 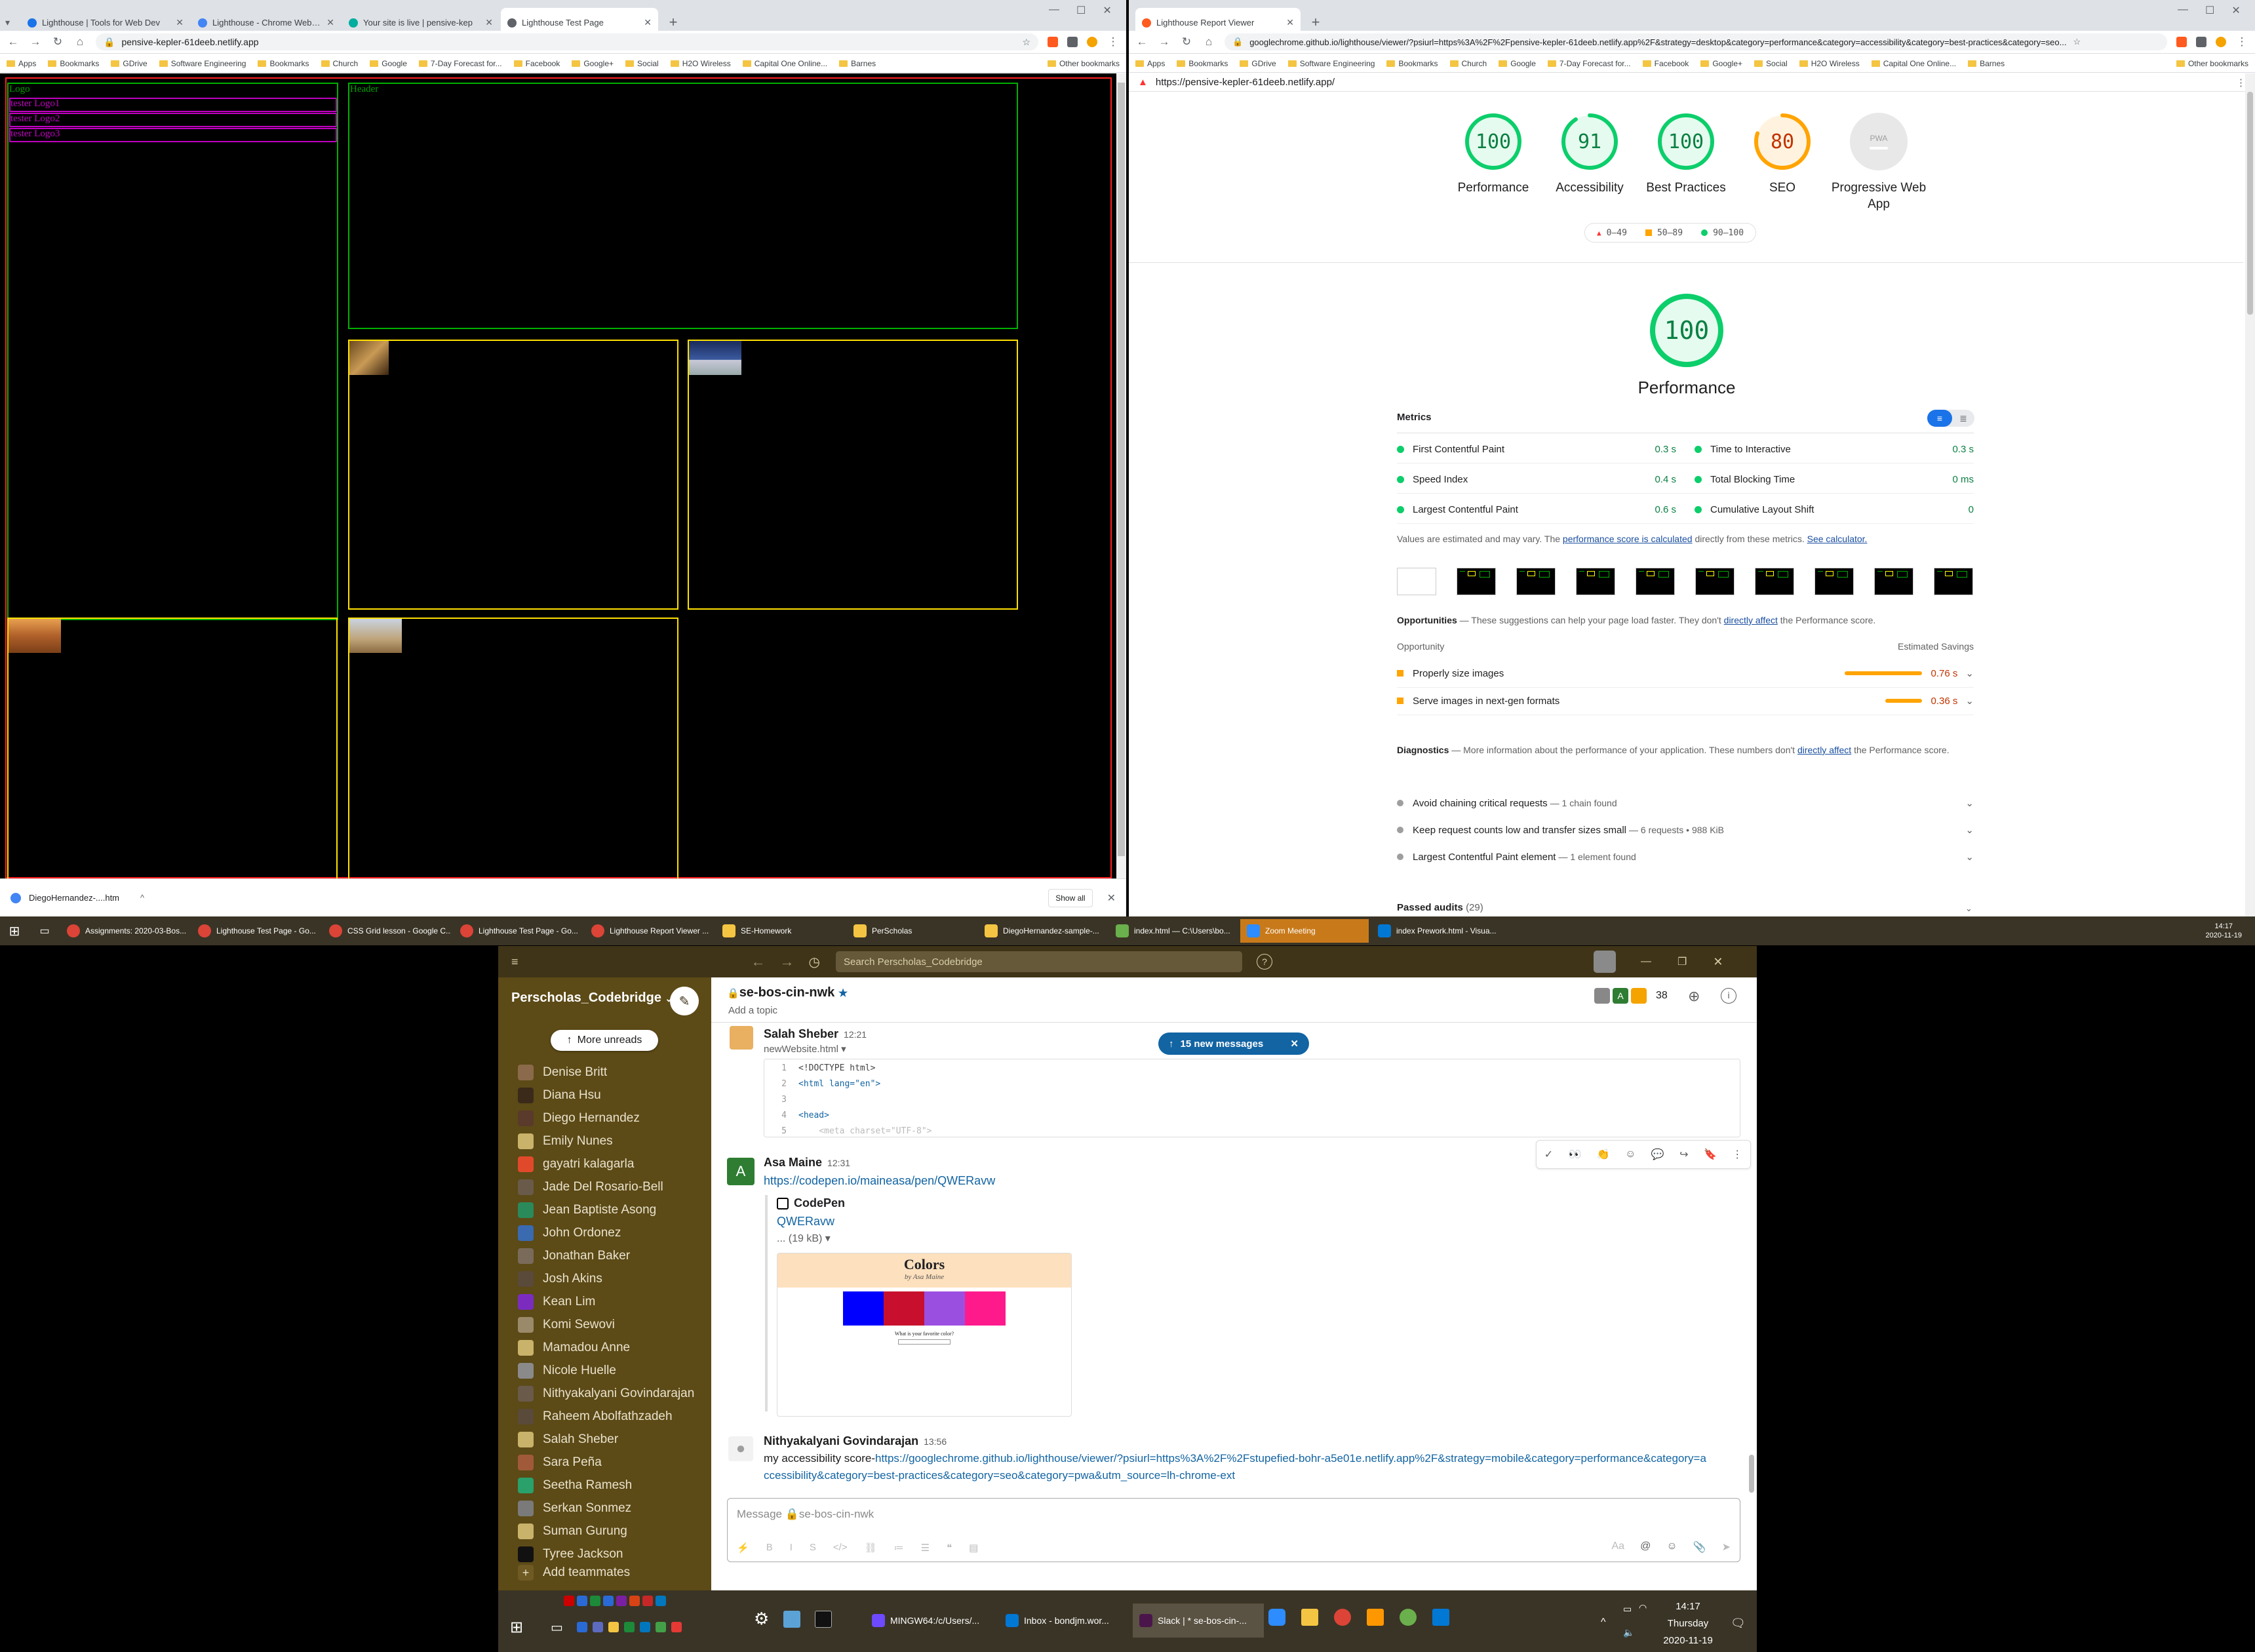 I want to click on view-toggle: ≡ ≣, so click(x=1951, y=418).